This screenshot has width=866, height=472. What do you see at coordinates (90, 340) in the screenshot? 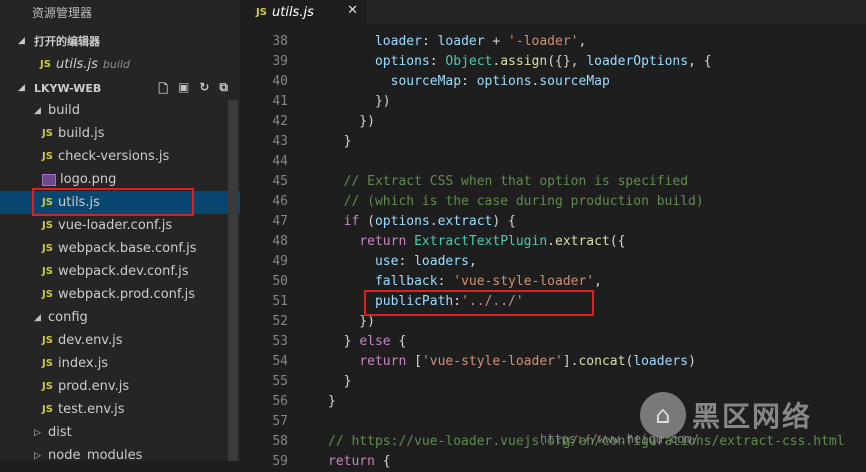
I see `tree-item-label: dev.env.js` at bounding box center [90, 340].